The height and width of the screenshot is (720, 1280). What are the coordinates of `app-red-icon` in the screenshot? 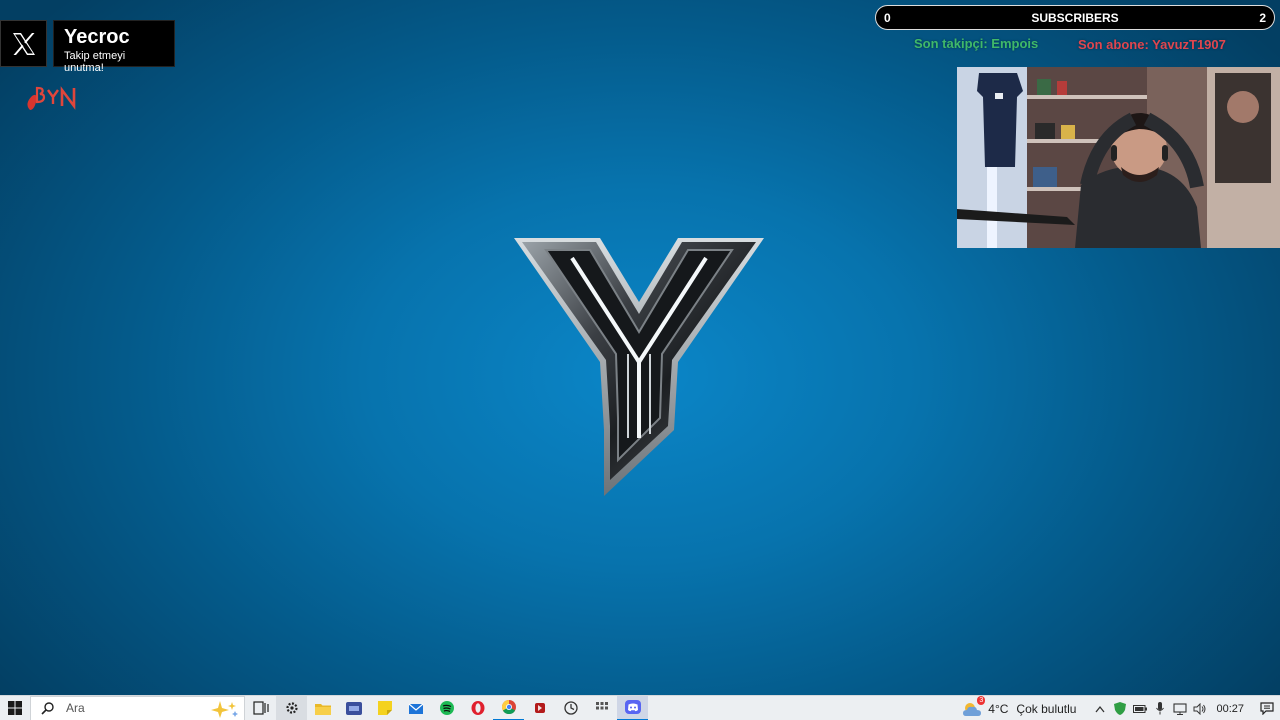 It's located at (539, 708).